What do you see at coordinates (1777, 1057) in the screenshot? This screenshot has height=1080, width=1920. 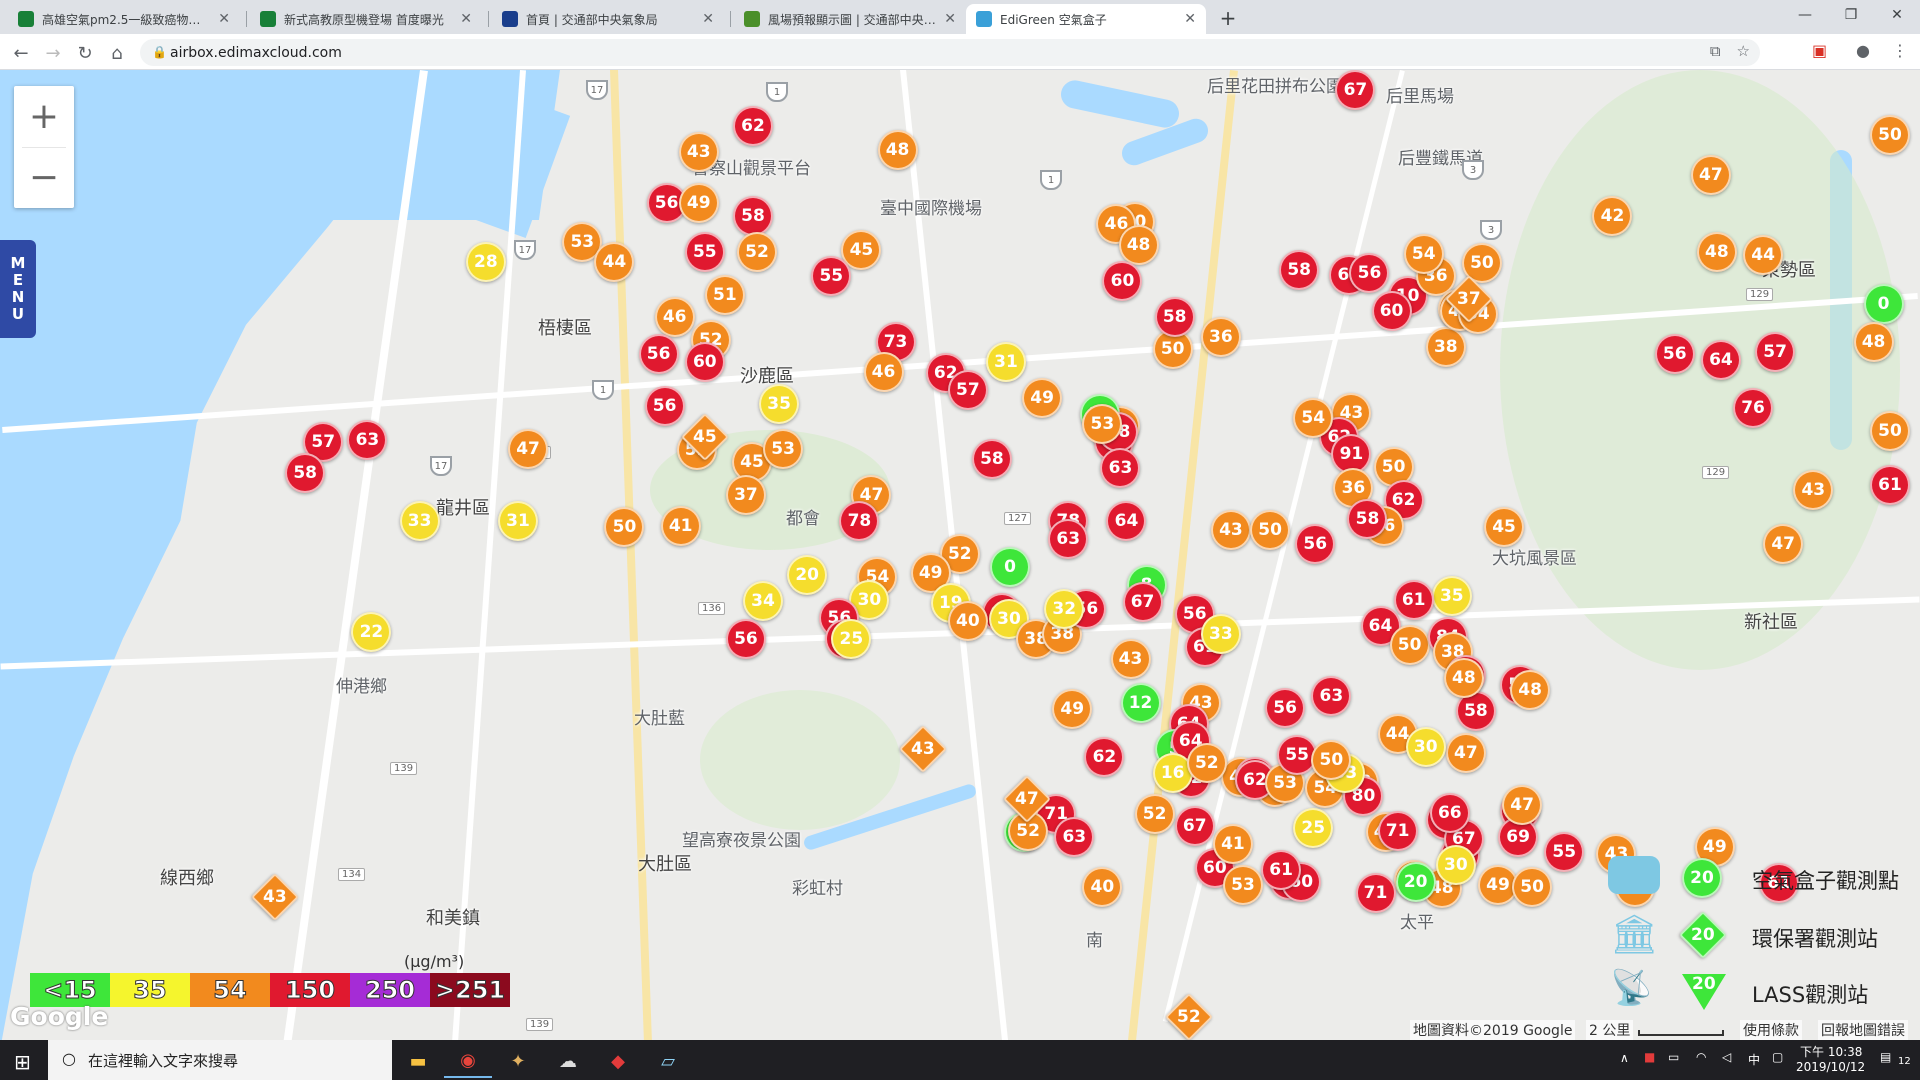 I see `ime-mode-icon: ▢` at bounding box center [1777, 1057].